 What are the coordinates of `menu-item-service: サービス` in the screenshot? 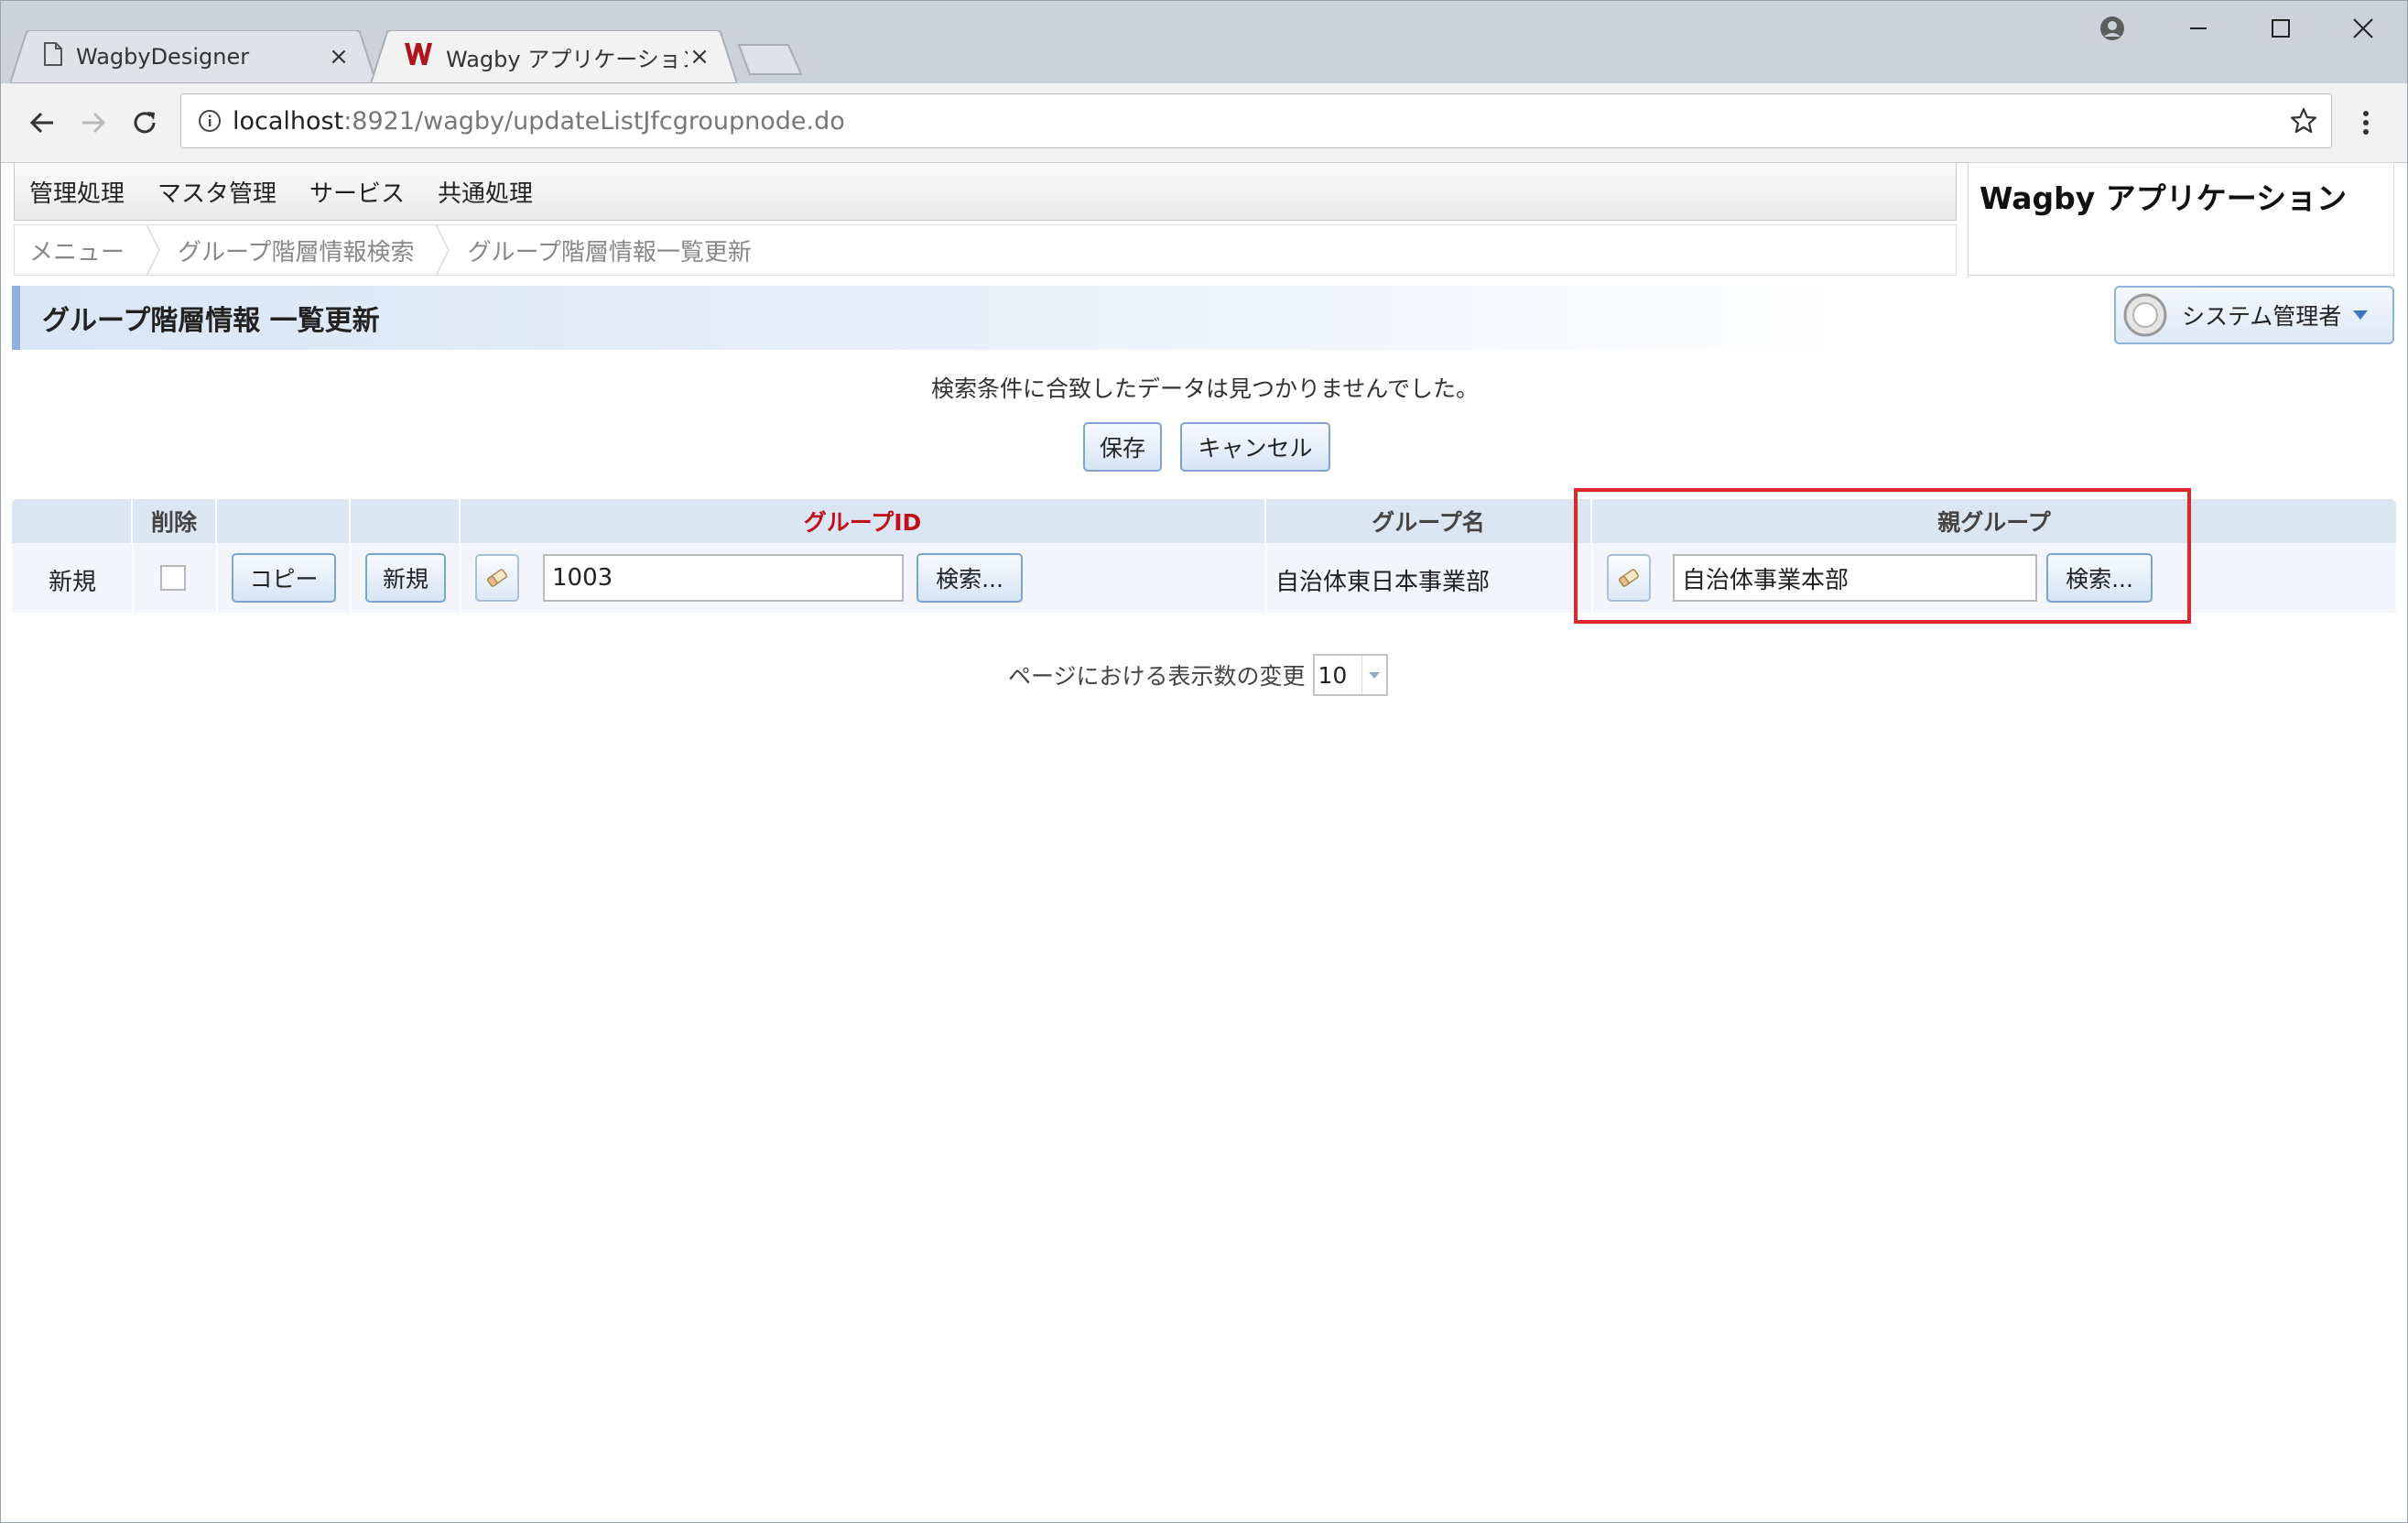 It's located at (357, 192).